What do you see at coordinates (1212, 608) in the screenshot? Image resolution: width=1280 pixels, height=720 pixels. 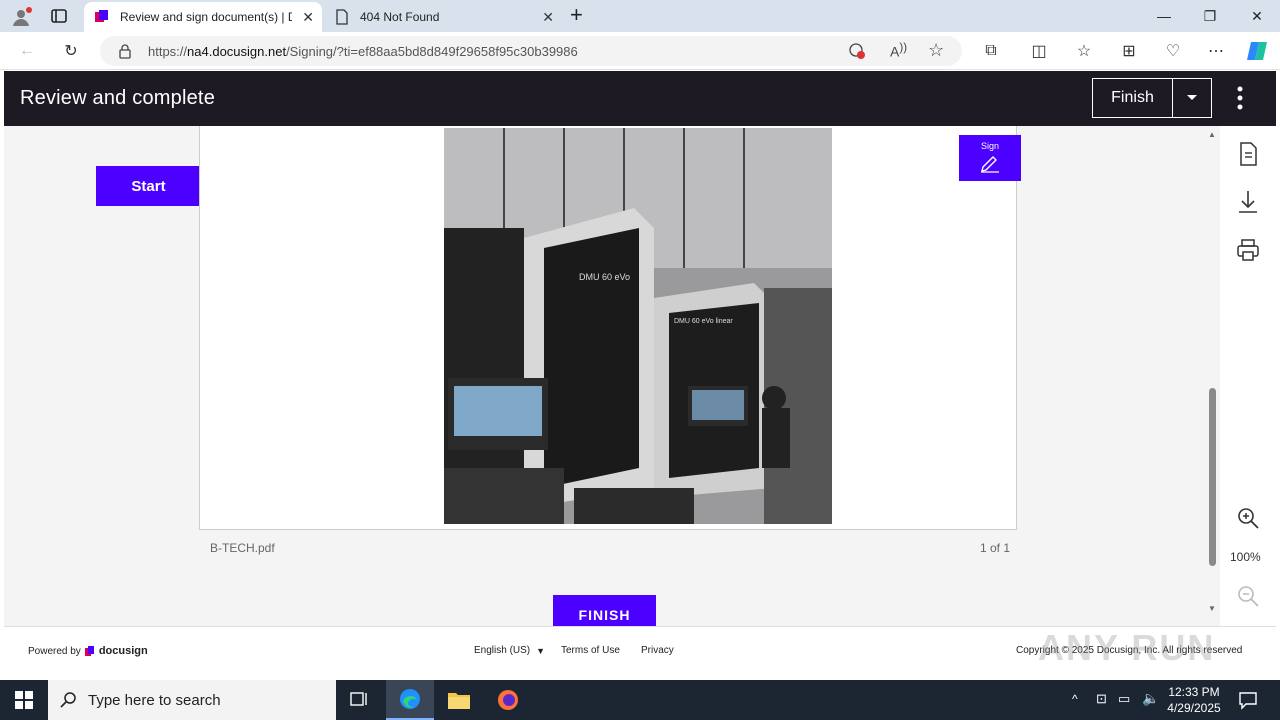 I see `scroll-down-icon: ▼` at bounding box center [1212, 608].